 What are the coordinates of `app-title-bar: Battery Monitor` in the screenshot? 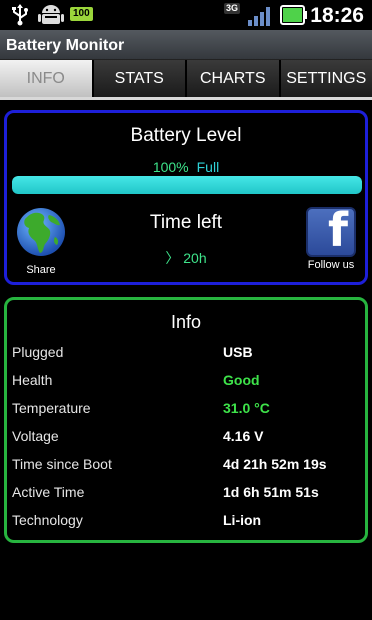 It's located at (186, 45).